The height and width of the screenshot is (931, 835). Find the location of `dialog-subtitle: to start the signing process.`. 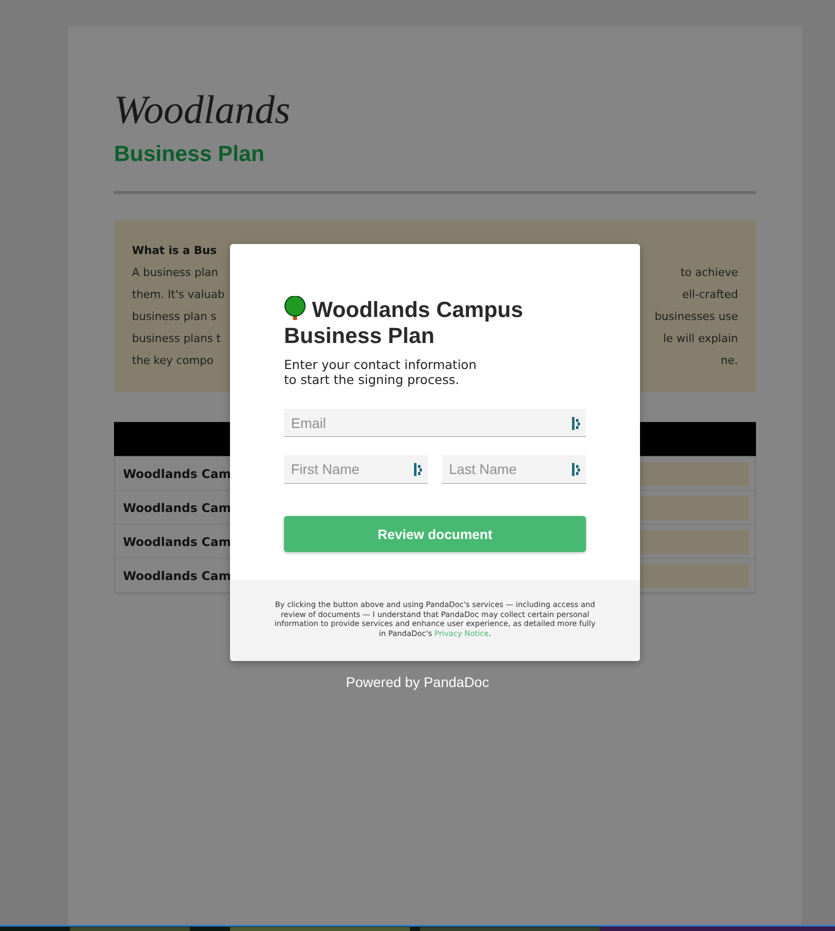

dialog-subtitle: to start the signing process. is located at coordinates (372, 379).